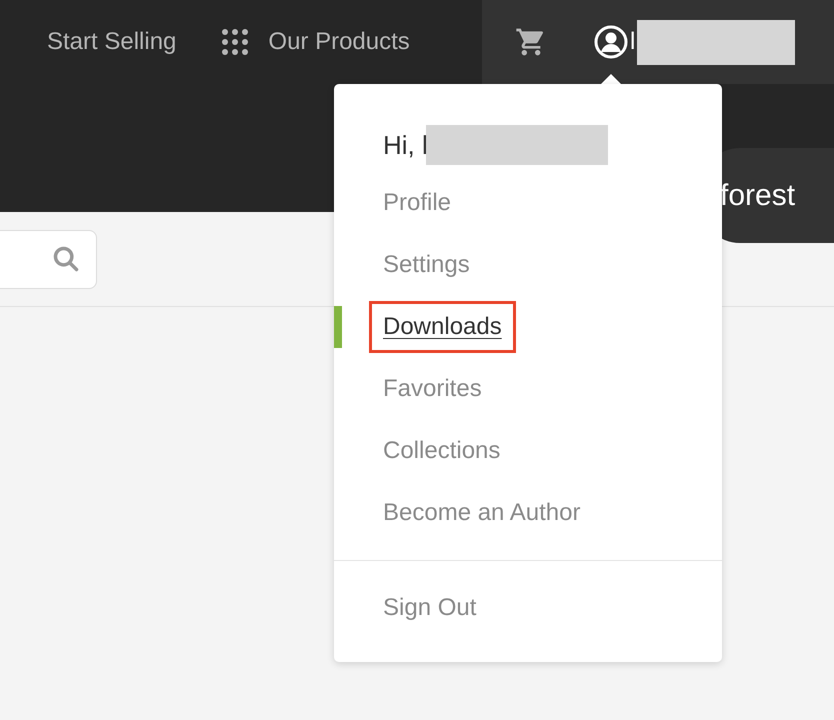  I want to click on menu-link: Settings, so click(426, 265).